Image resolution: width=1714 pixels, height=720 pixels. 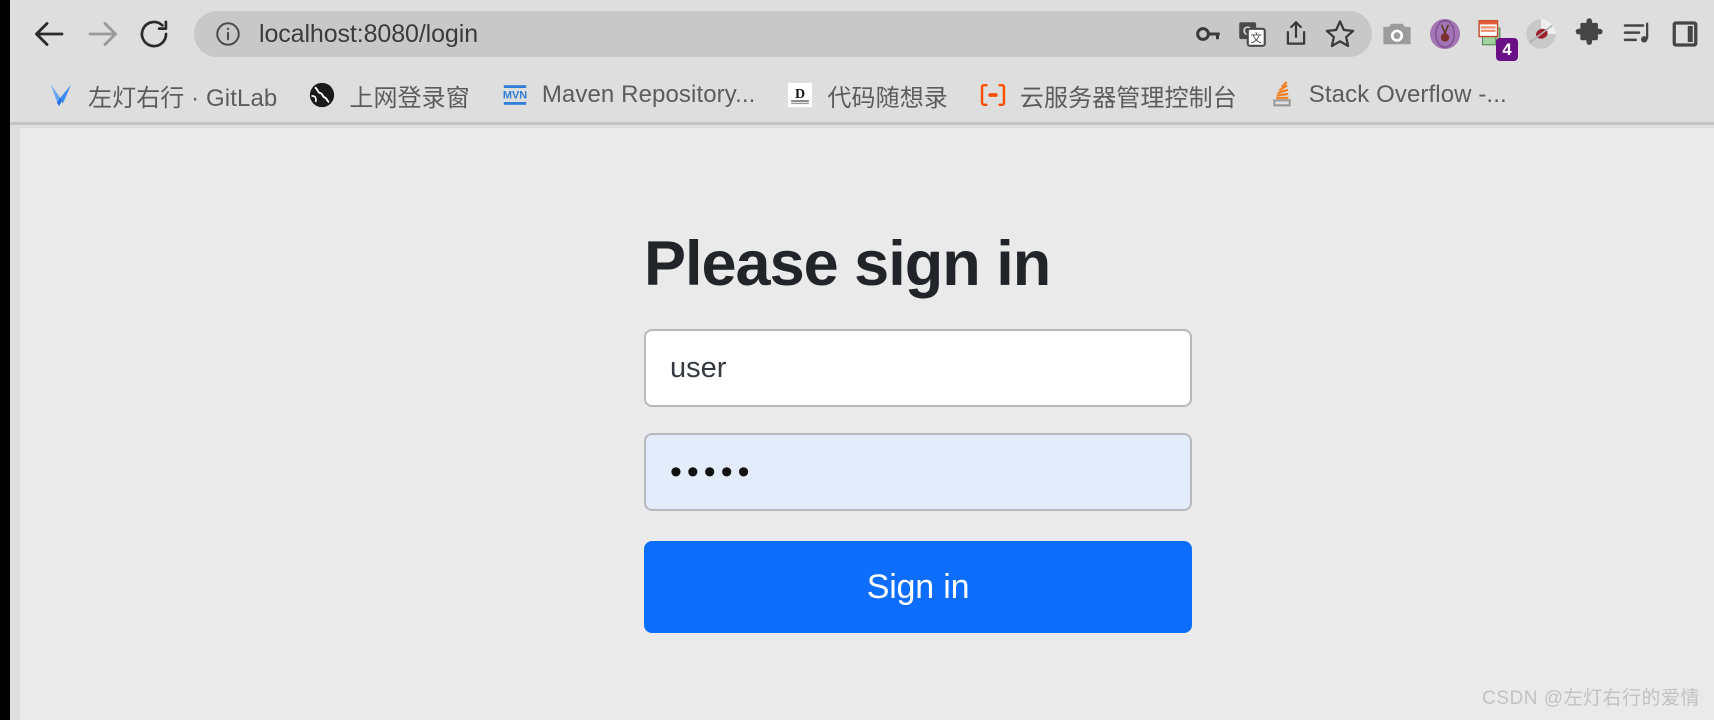 I want to click on info-circle-icon, so click(x=228, y=34).